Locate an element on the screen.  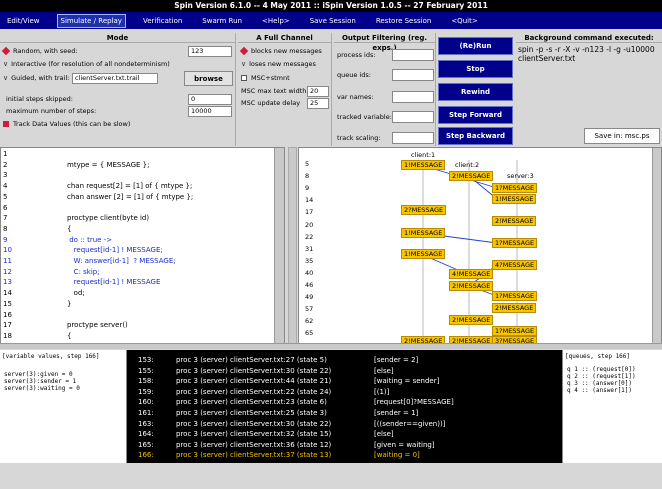
trace-statement: [(1)] is located at coordinates (382, 391).